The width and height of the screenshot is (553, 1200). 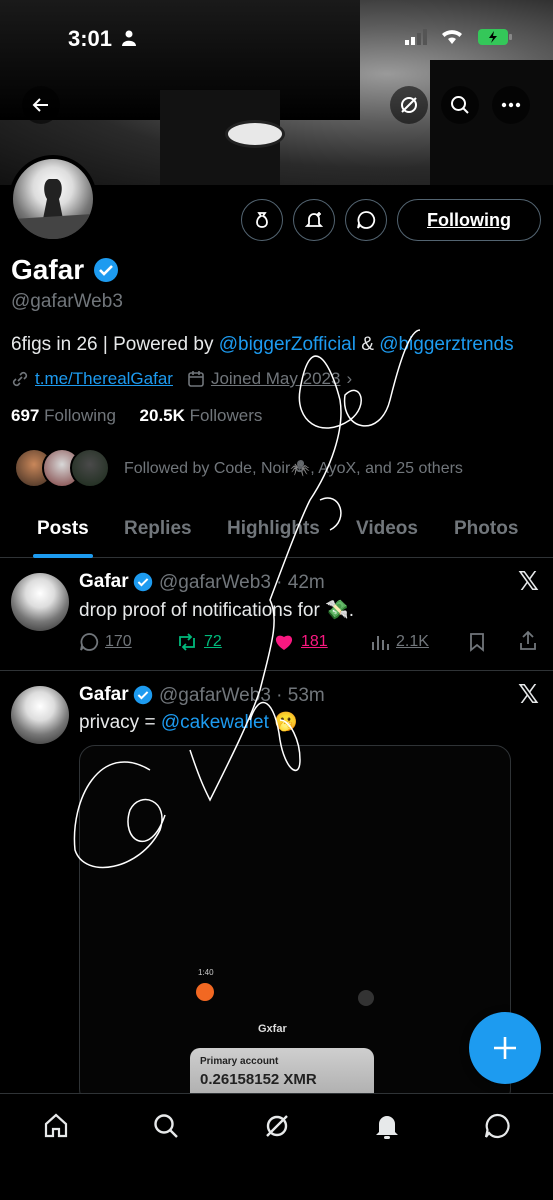 I want to click on search-button, so click(x=460, y=105).